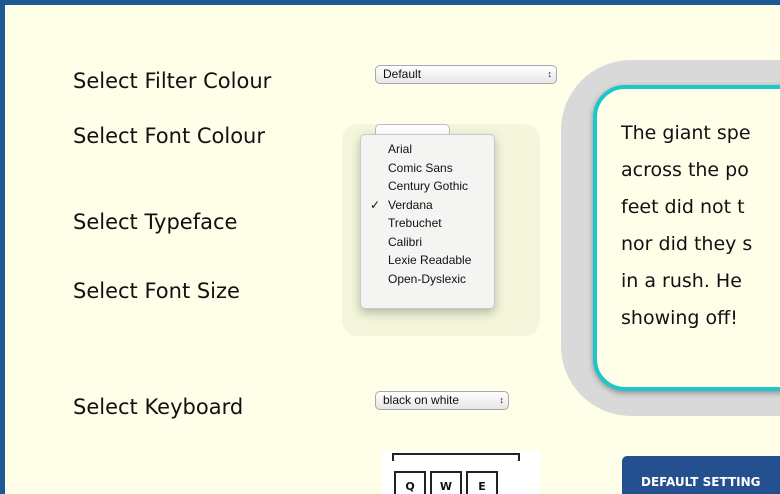  Describe the element at coordinates (158, 407) in the screenshot. I see `keyboard-label: Select Keyboard` at that location.